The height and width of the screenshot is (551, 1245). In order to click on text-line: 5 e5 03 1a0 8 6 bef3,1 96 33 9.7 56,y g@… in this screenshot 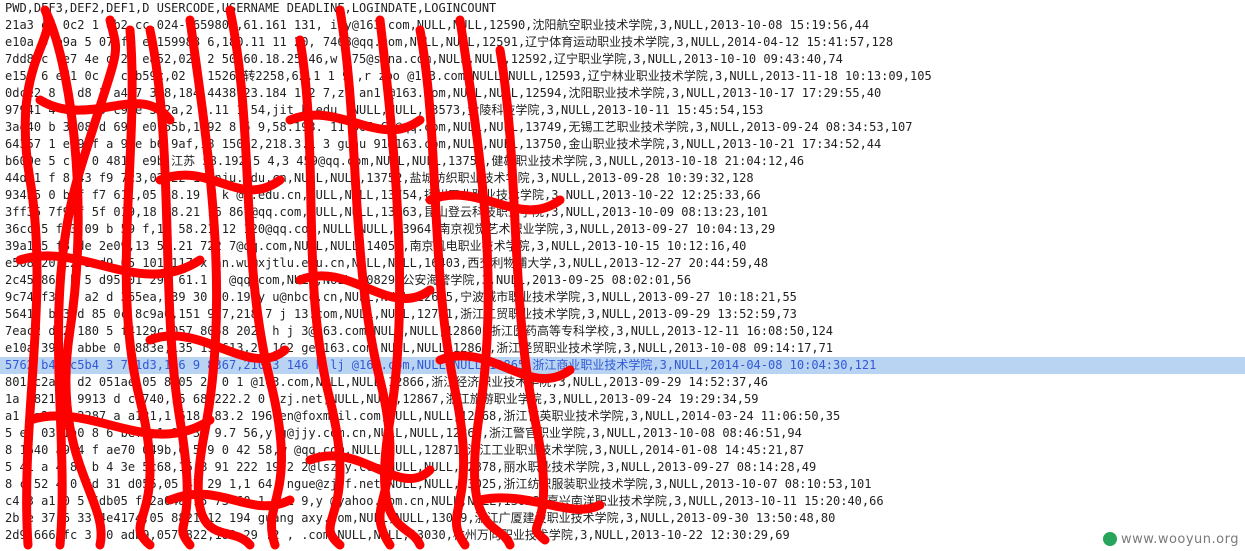, I will do `click(622, 433)`.